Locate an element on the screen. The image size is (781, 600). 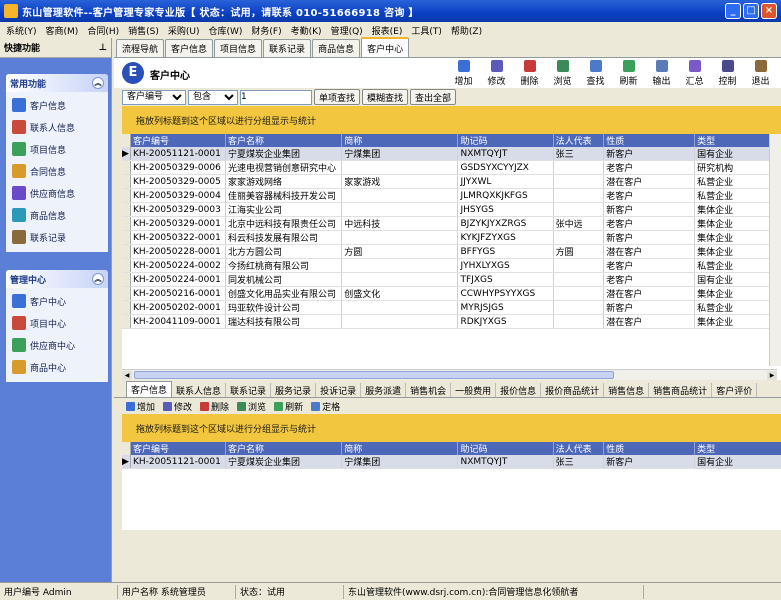
toolbar-button-2: 删除 is located at coordinates (529, 73).